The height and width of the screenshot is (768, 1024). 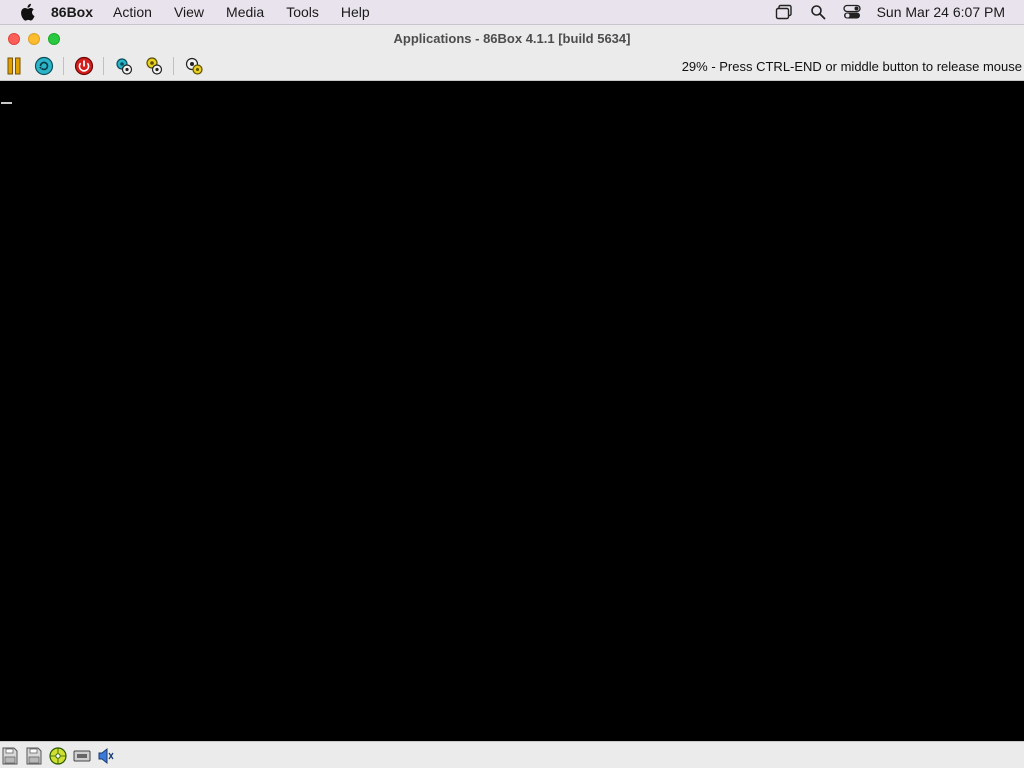 I want to click on menu-app-name: 86Box, so click(x=72, y=12).